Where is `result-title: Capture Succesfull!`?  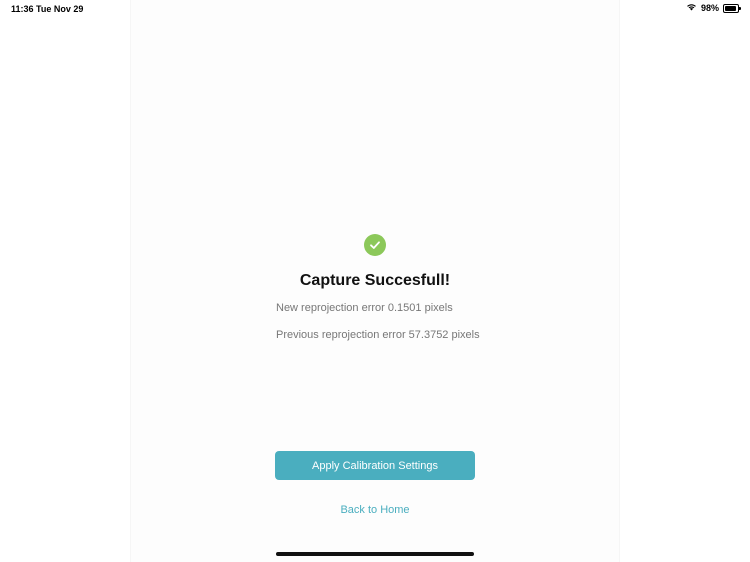 result-title: Capture Succesfull! is located at coordinates (375, 280).